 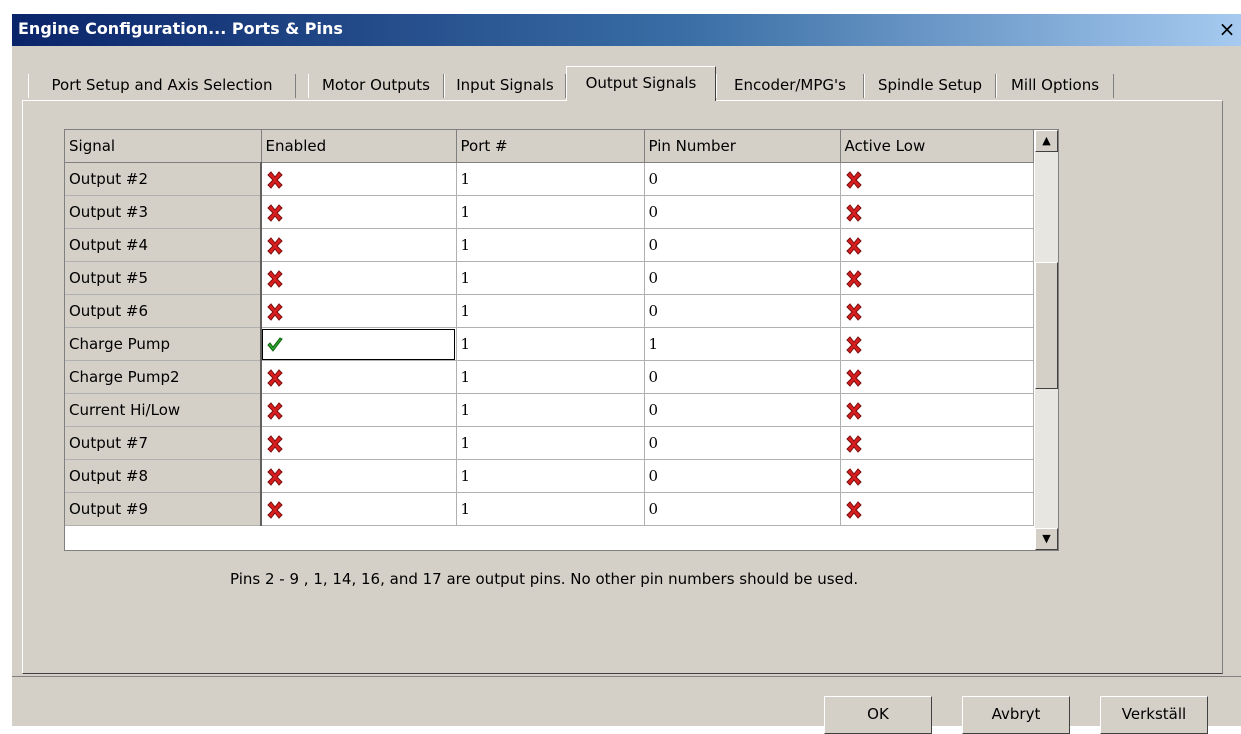 What do you see at coordinates (163, 509) in the screenshot?
I see `row-signal-name: Output #9` at bounding box center [163, 509].